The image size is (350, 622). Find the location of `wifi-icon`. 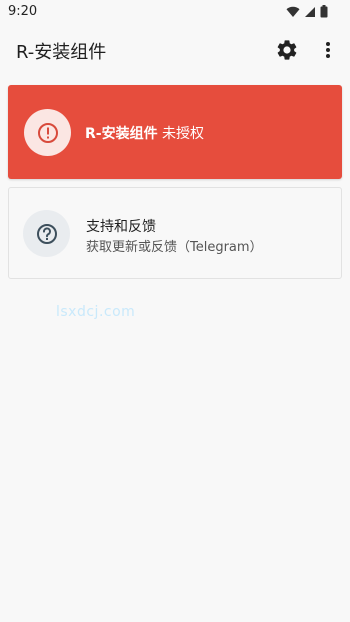

wifi-icon is located at coordinates (293, 11).